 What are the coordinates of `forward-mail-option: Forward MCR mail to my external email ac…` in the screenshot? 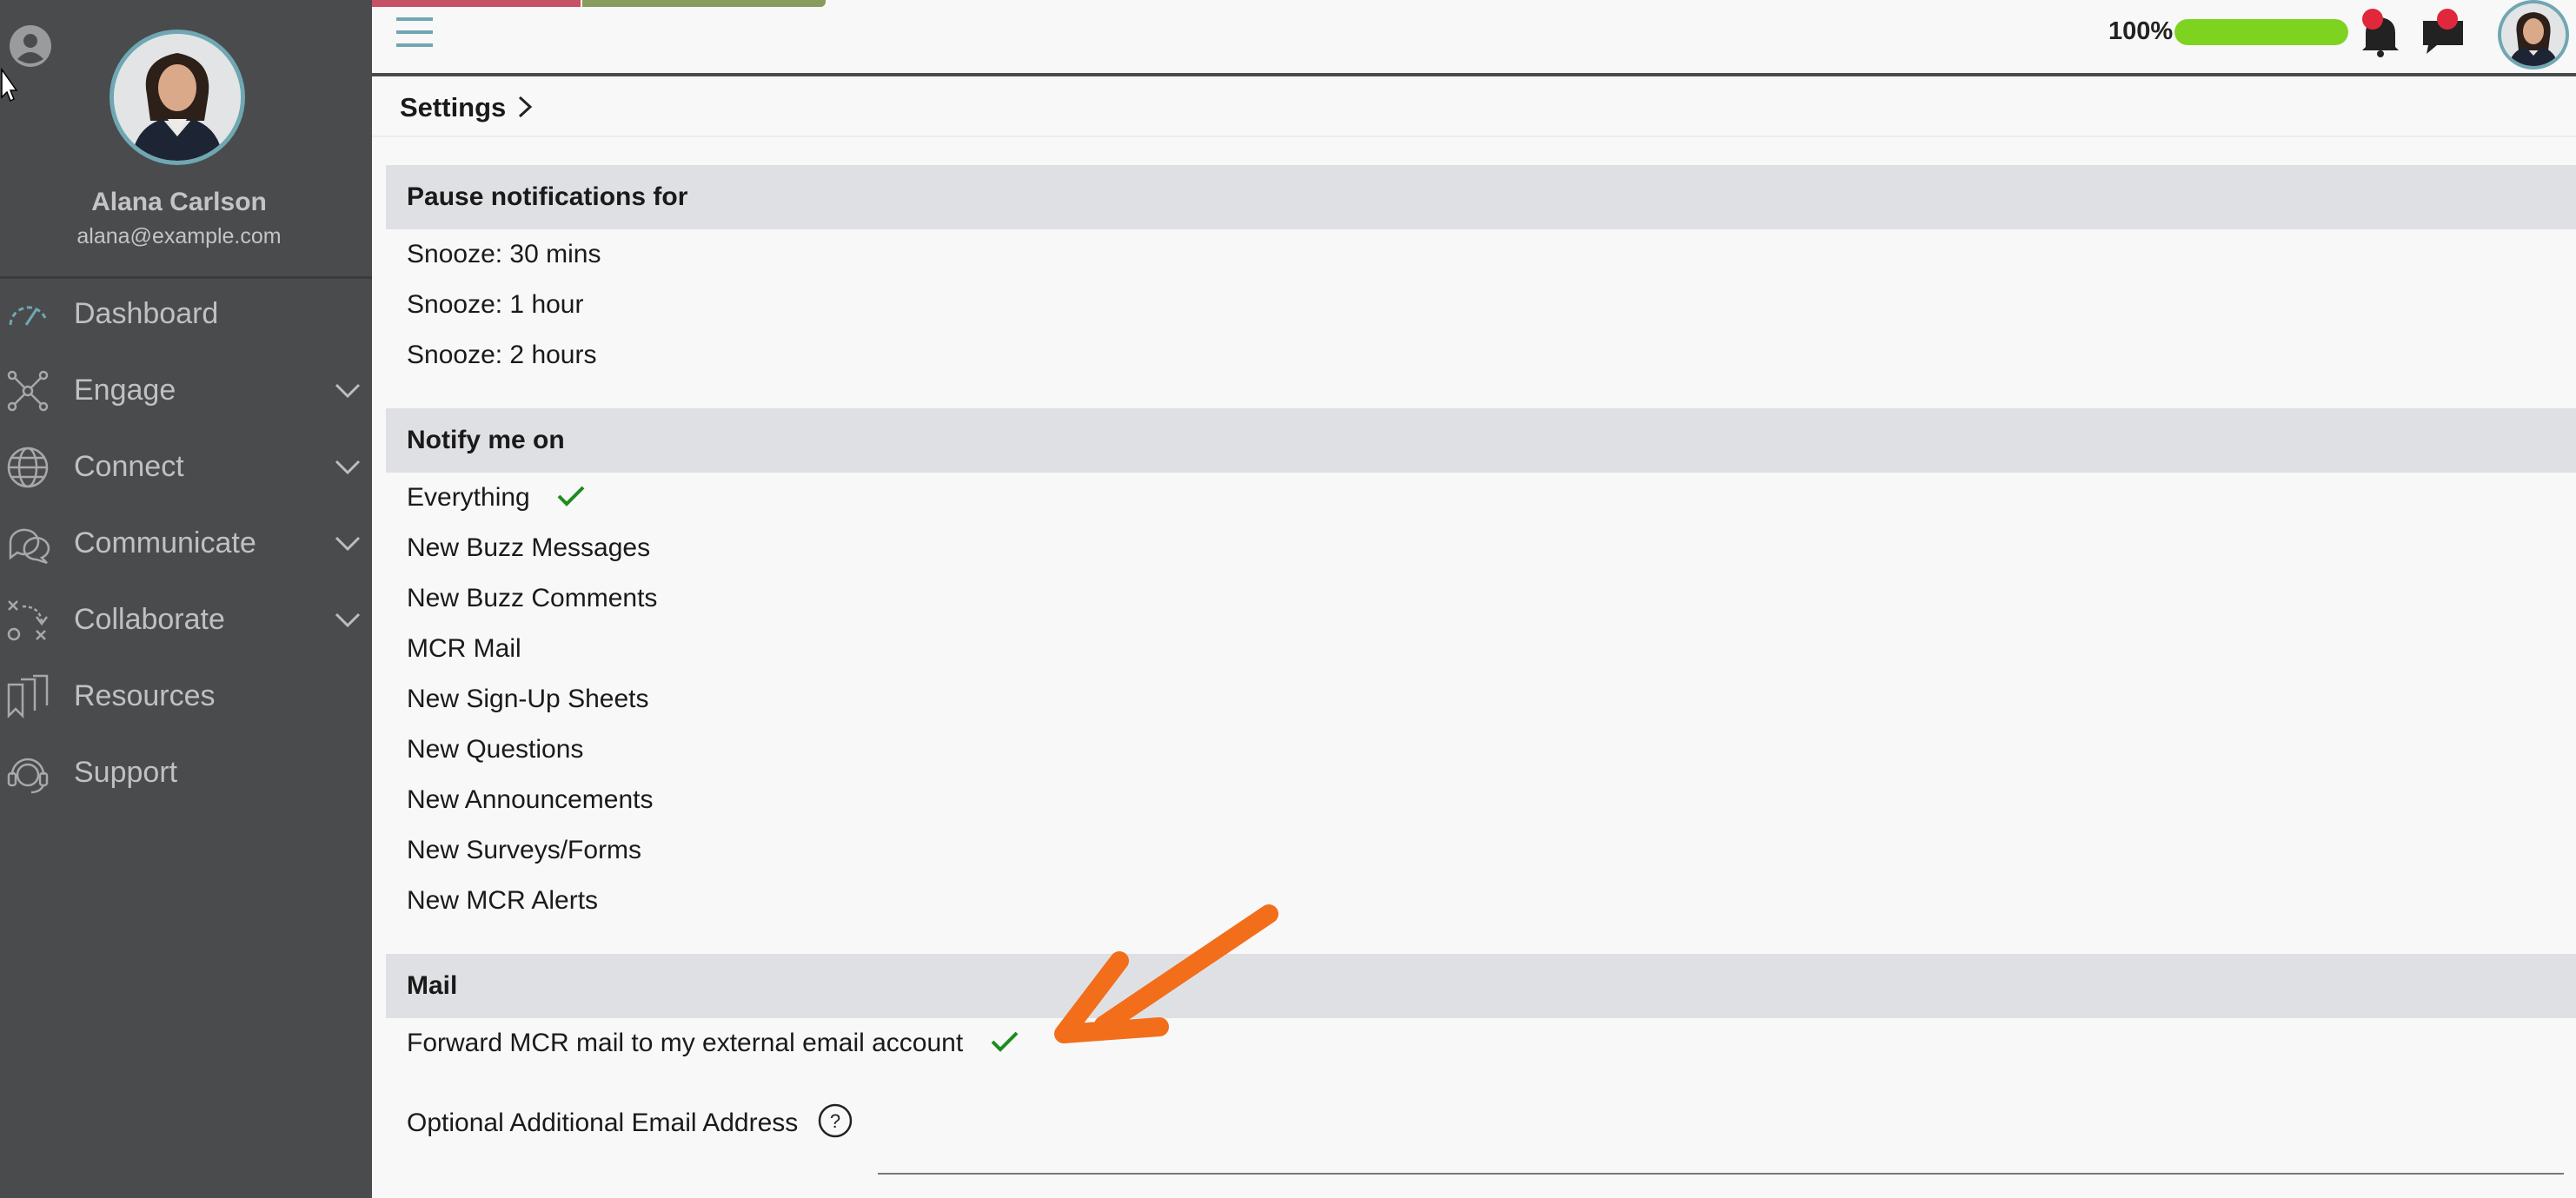 It's located at (713, 1052).